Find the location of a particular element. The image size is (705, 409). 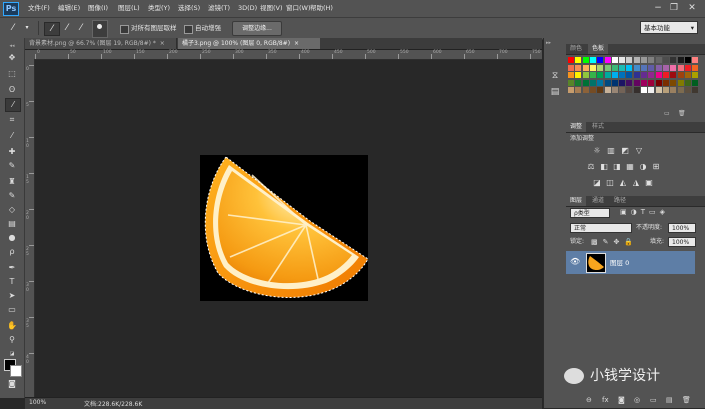

selective-color-icon: ▣ is located at coordinates (649, 183).